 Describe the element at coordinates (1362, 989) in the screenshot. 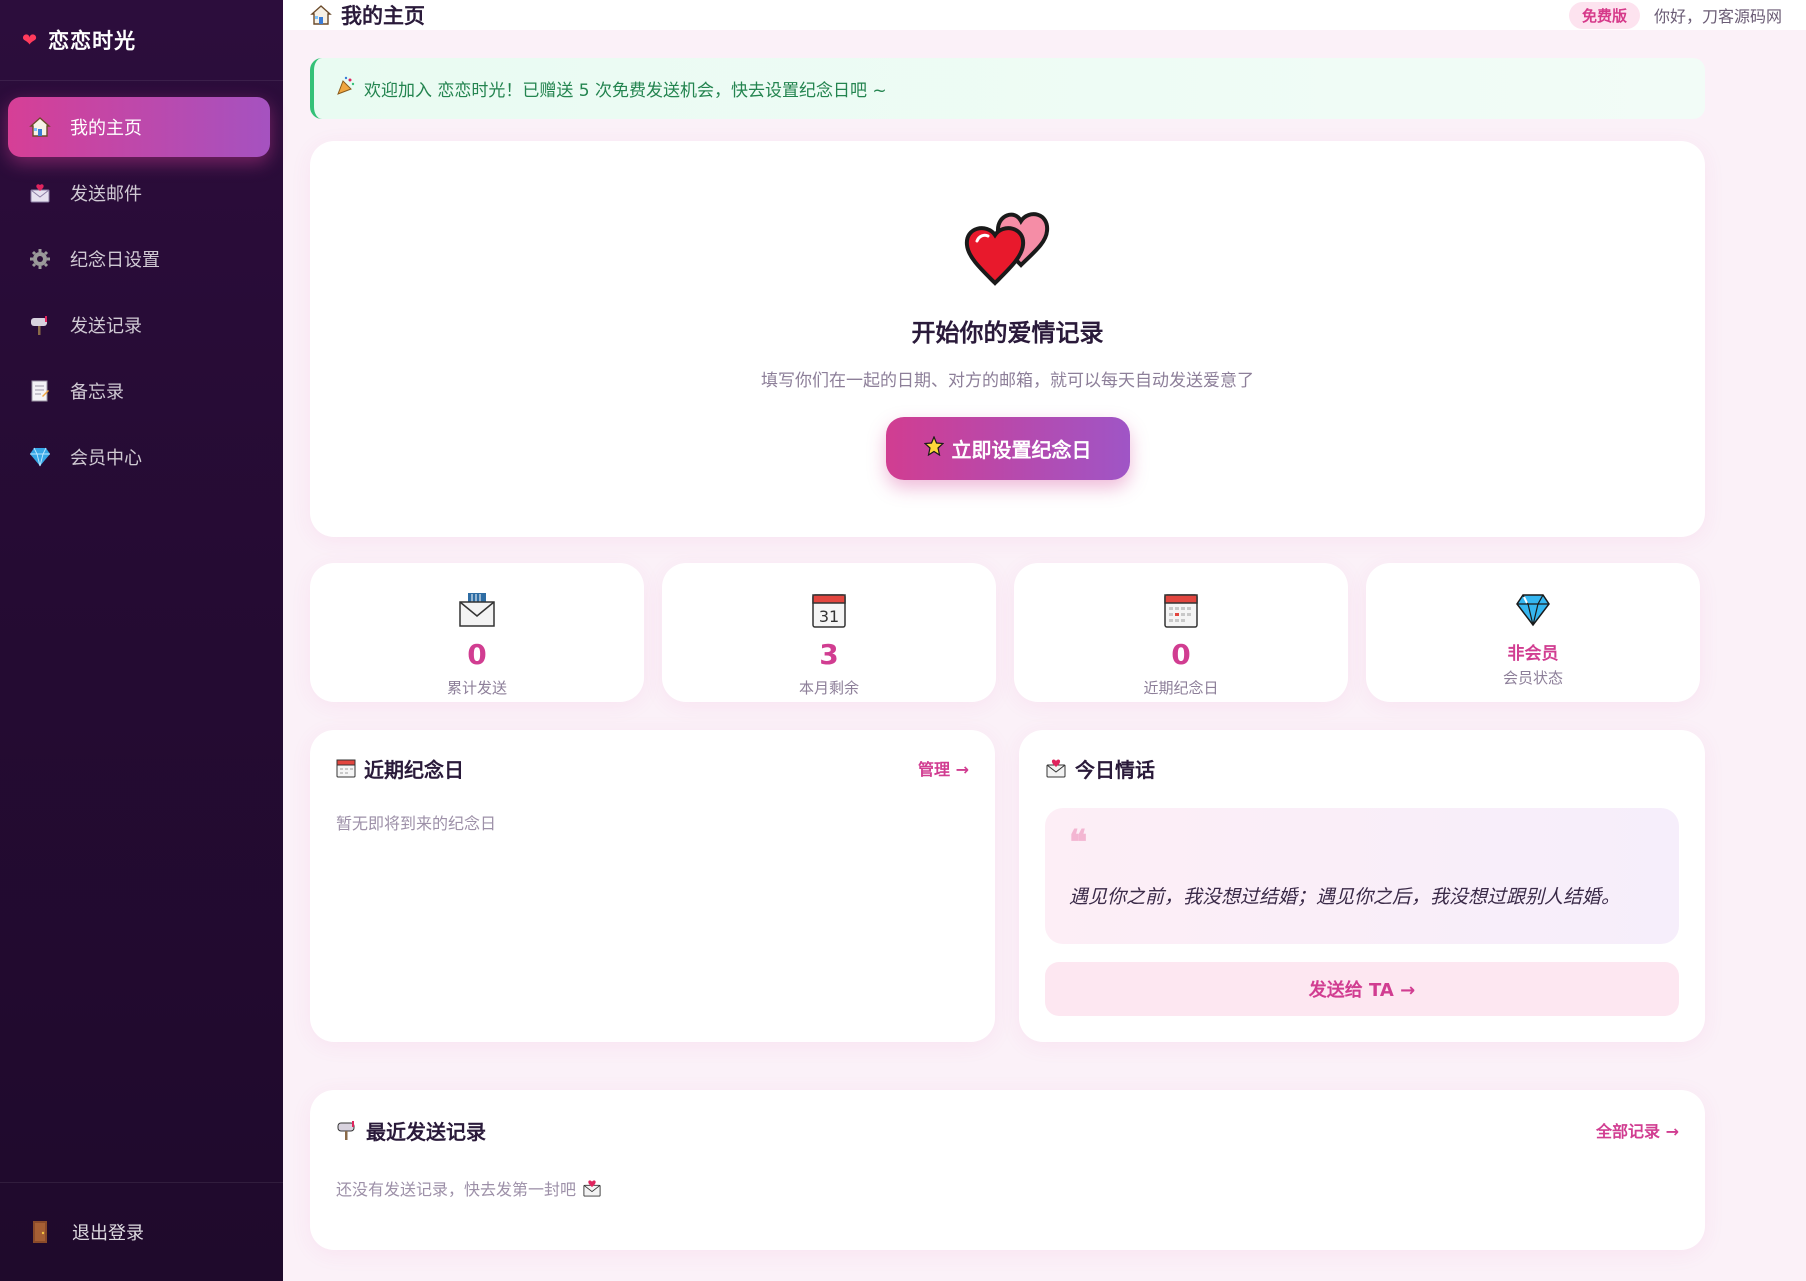

I see `send-to-ta-button: 发送给 TA →` at that location.